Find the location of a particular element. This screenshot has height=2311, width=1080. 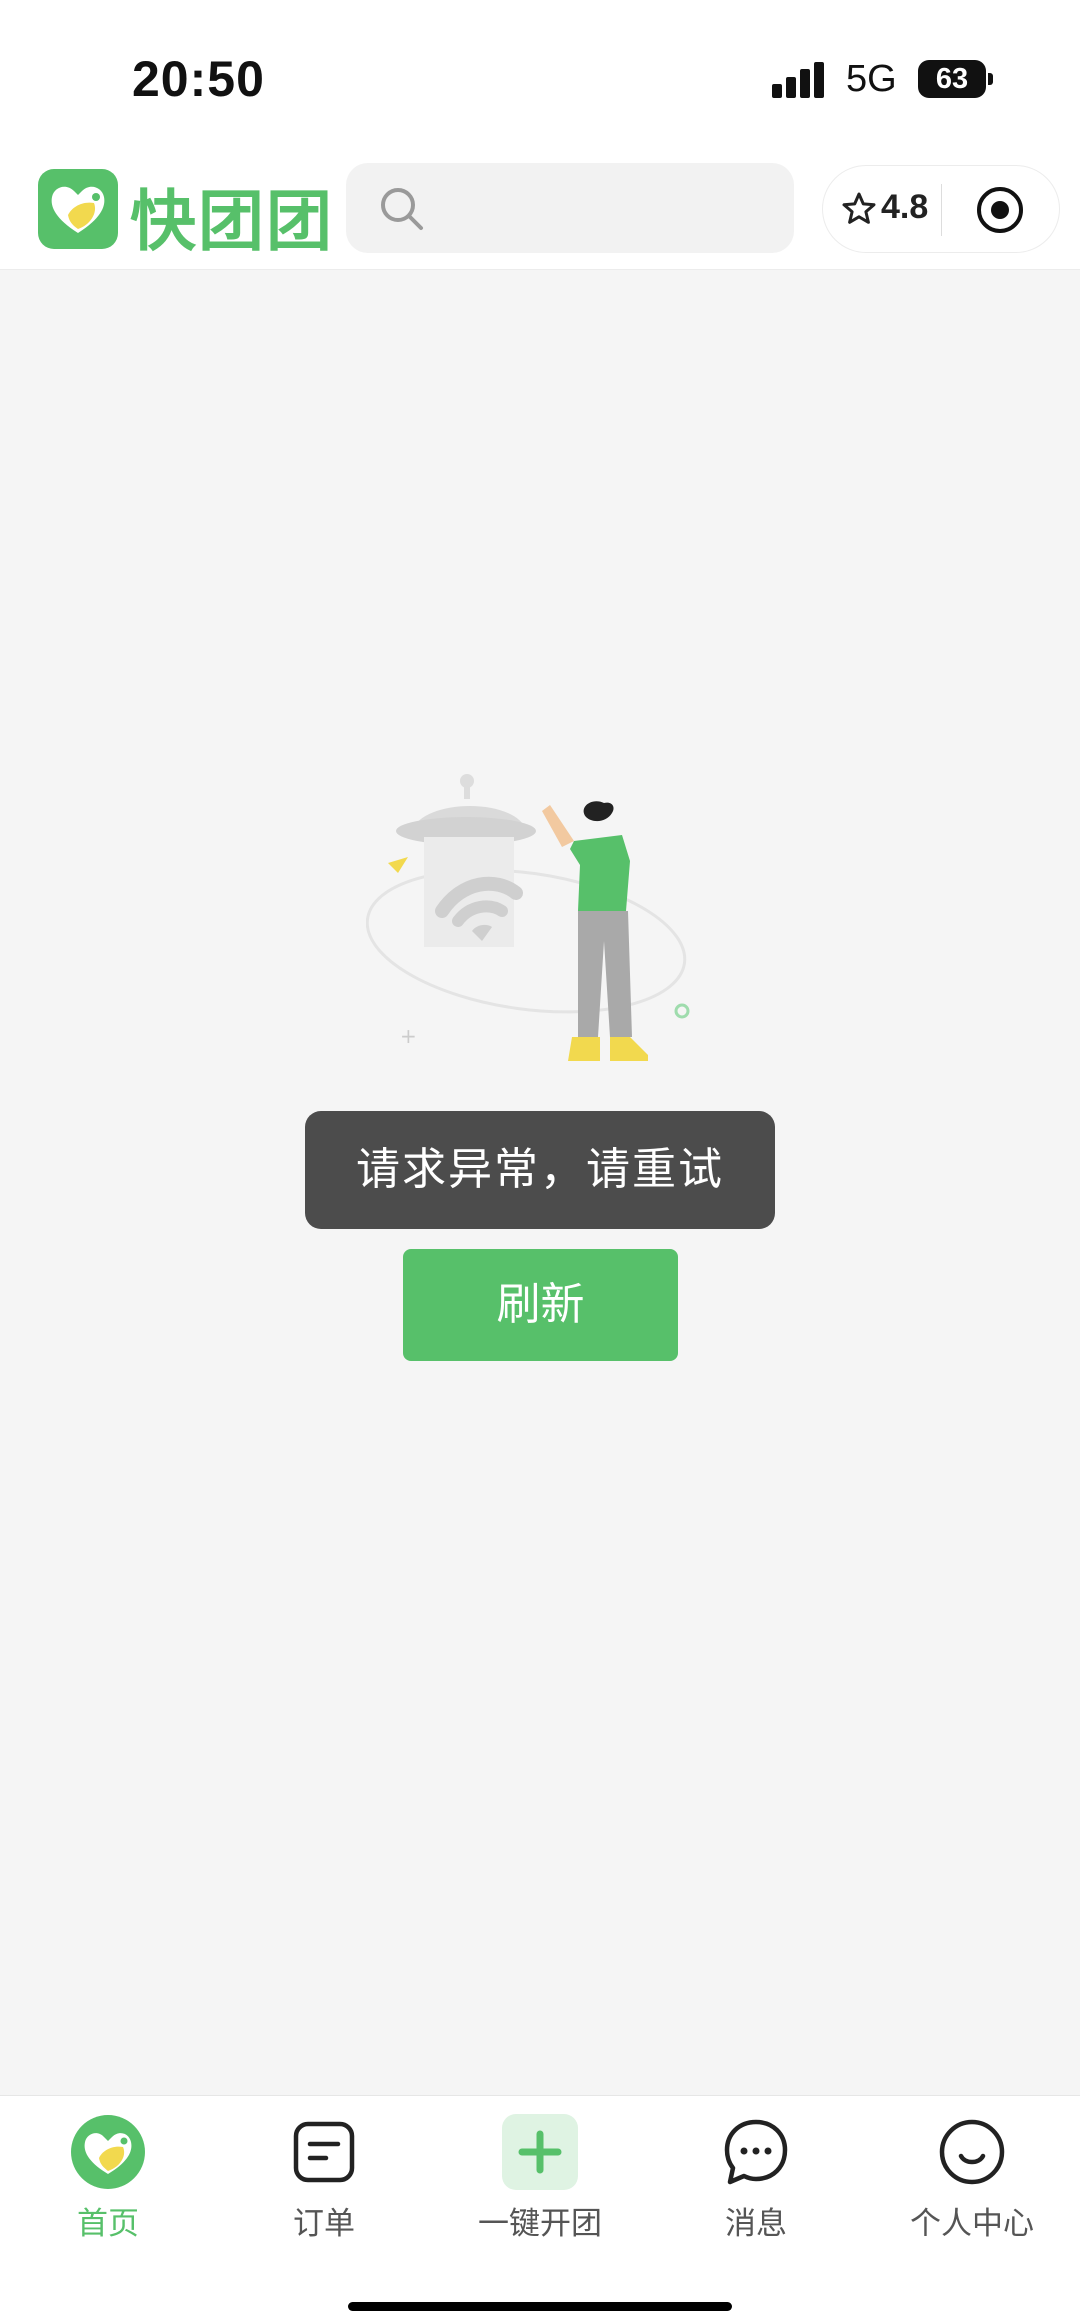

status-time: 20:50 is located at coordinates (198, 79).